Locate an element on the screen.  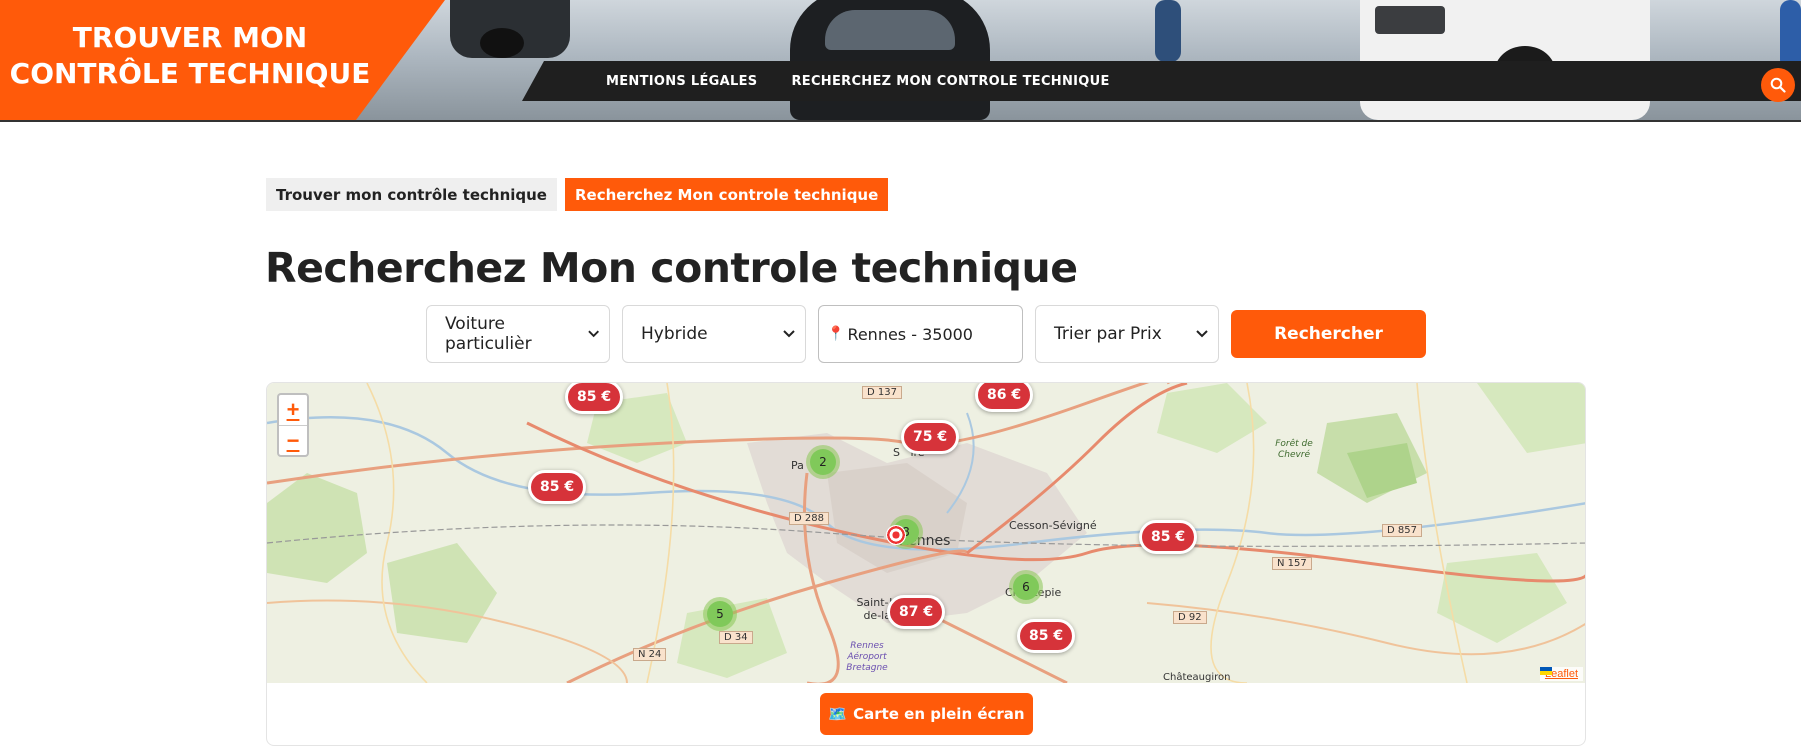
marker-cluster: 5 is located at coordinates (720, 614).